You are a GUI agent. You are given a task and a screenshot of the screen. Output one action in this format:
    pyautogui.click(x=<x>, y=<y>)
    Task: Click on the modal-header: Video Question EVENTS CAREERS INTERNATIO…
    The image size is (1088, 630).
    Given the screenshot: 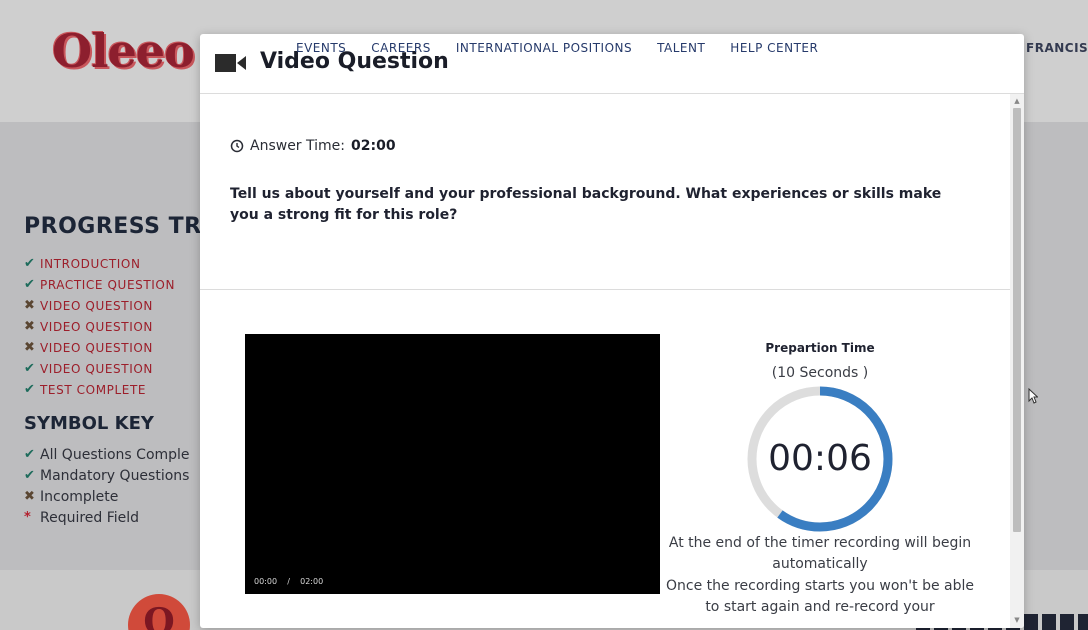 What is the action you would take?
    pyautogui.click(x=612, y=64)
    